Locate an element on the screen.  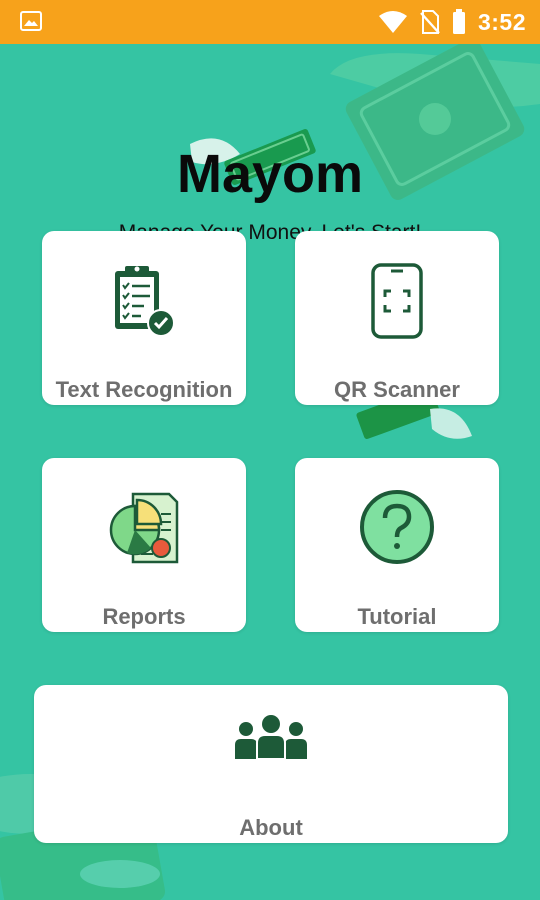
battery-icon is located at coordinates (458, 21).